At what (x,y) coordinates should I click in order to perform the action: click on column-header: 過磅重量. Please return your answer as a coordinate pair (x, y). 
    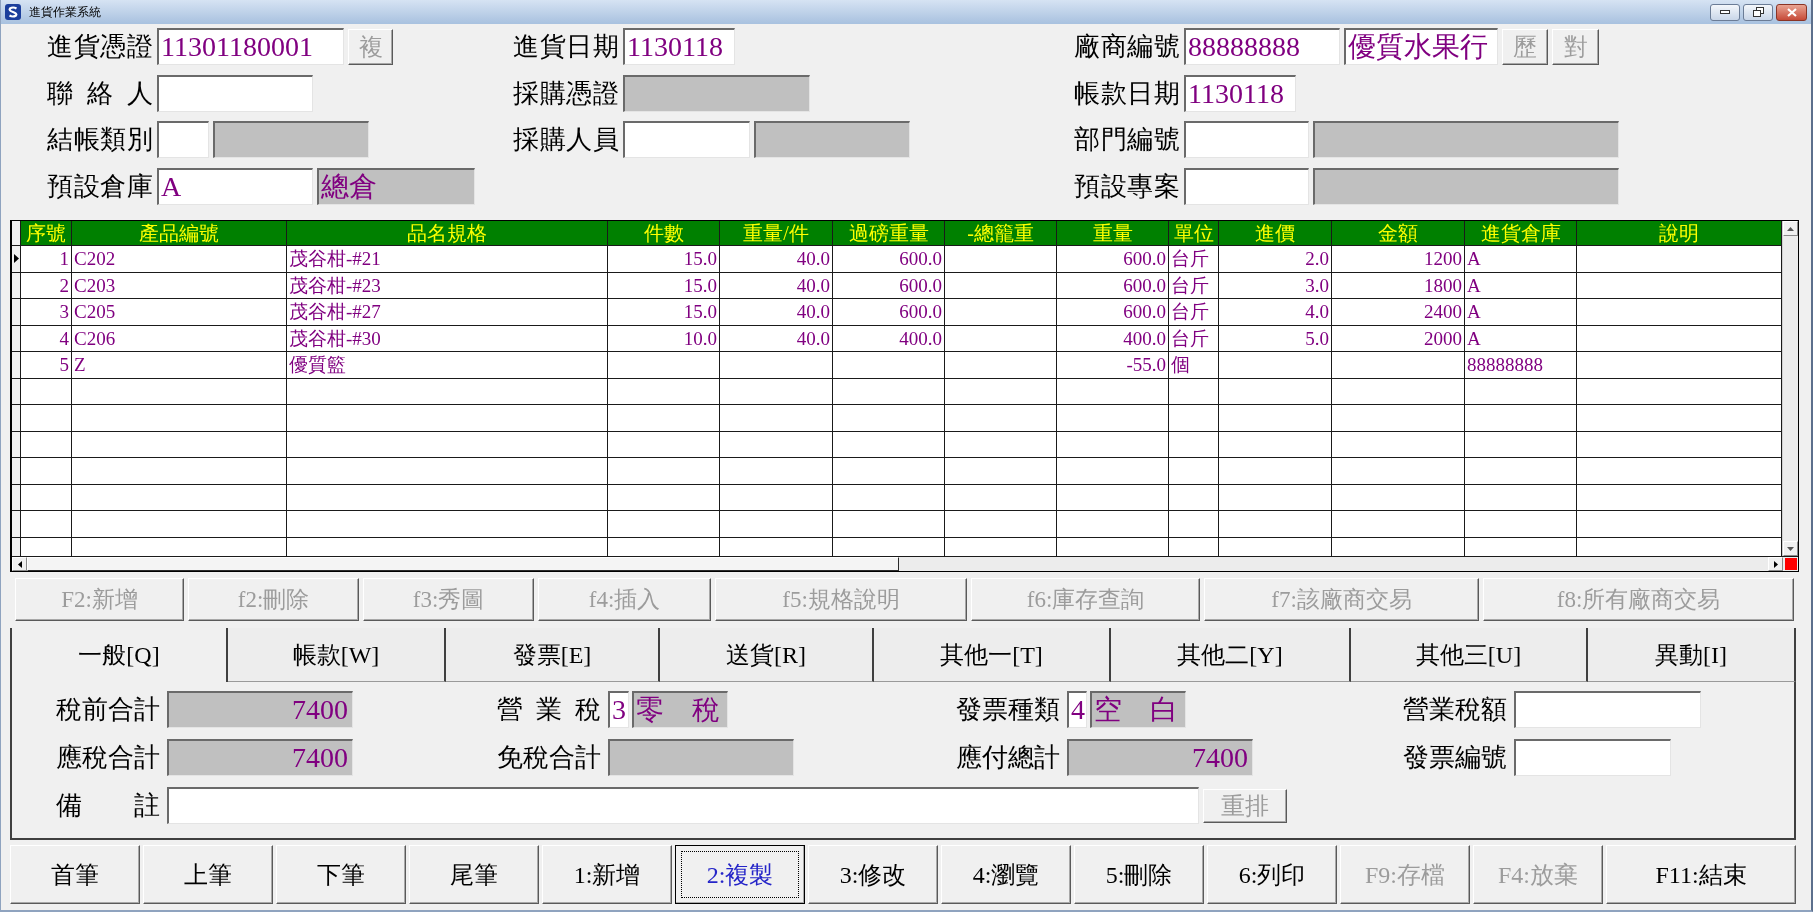
    Looking at the image, I should click on (889, 233).